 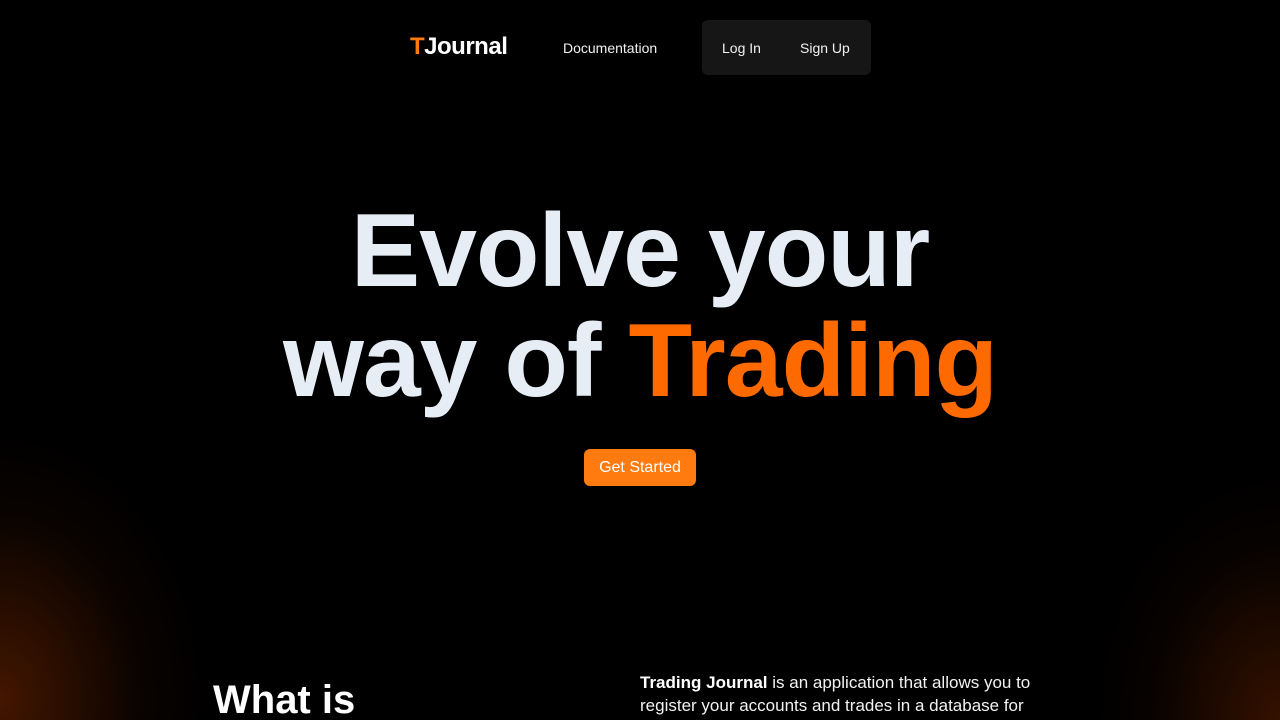 What do you see at coordinates (640, 251) in the screenshot?
I see `hero-headline-line1: Evolve your` at bounding box center [640, 251].